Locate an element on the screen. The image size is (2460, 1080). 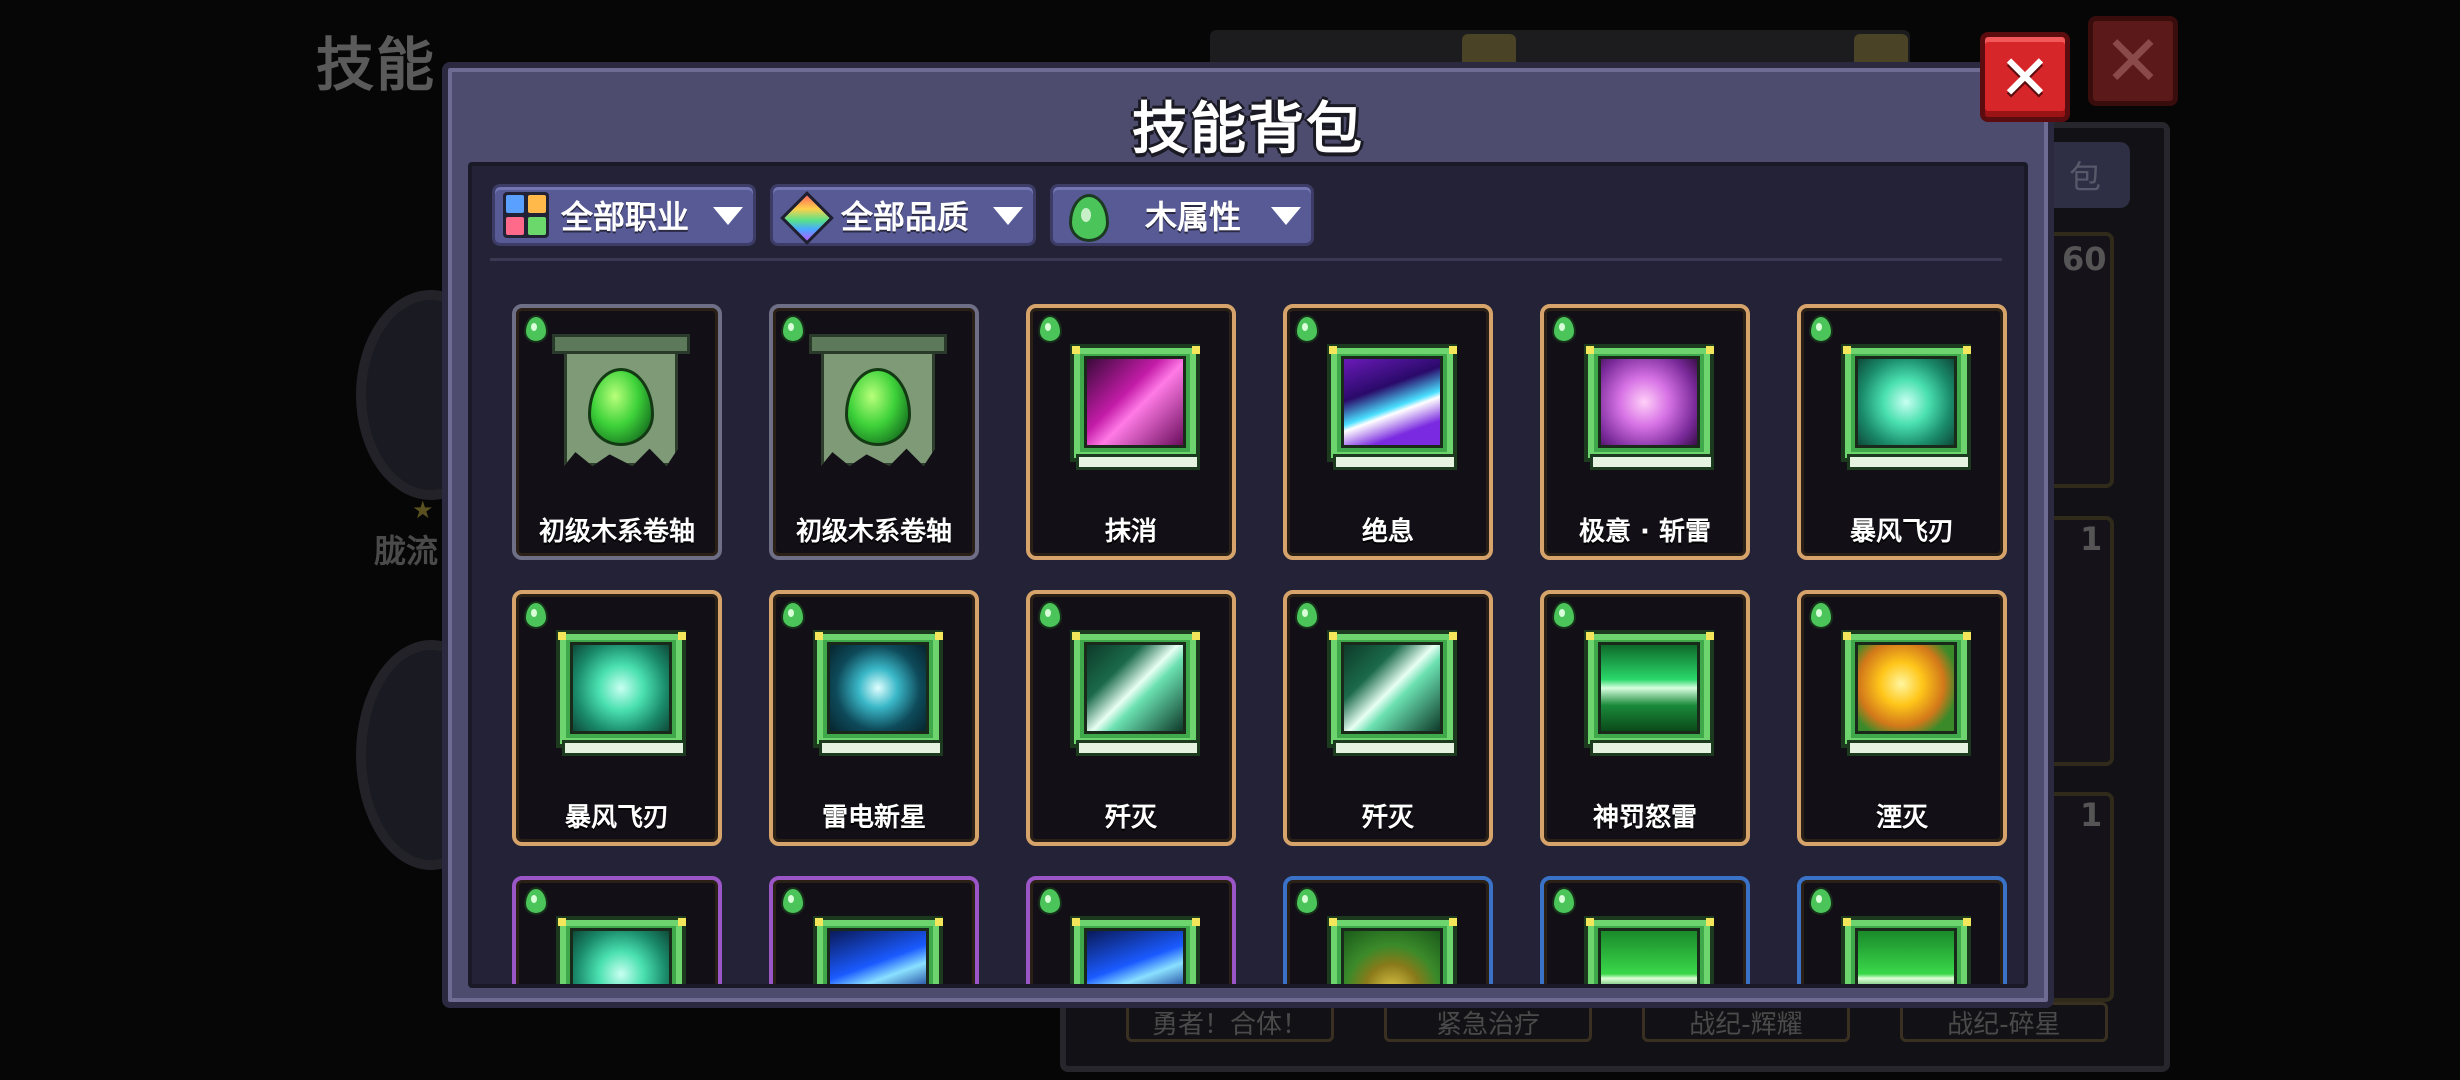
filter-divider is located at coordinates (1246, 259).